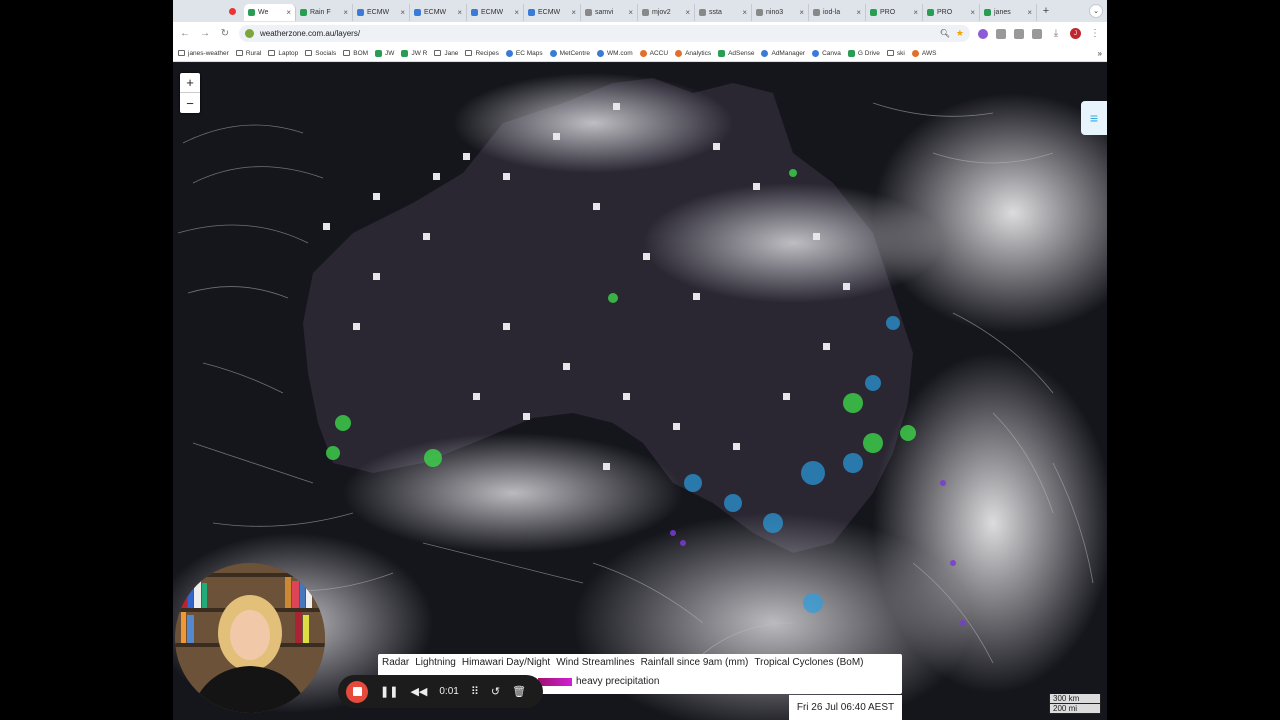  I want to click on layer-lightning: Lightning, so click(435, 662).